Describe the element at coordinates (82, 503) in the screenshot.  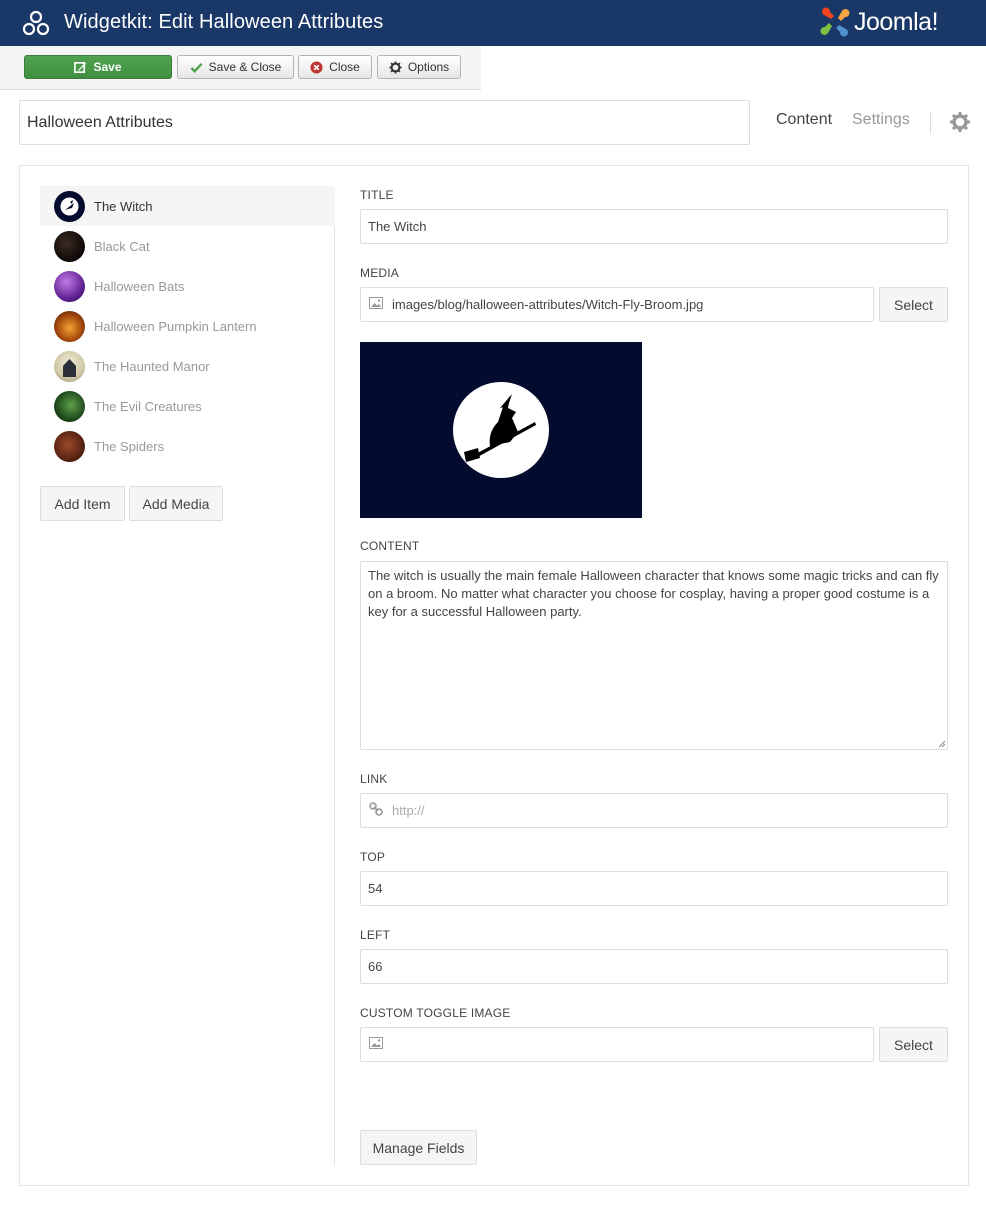
I see `add-item-button: Add Item` at that location.